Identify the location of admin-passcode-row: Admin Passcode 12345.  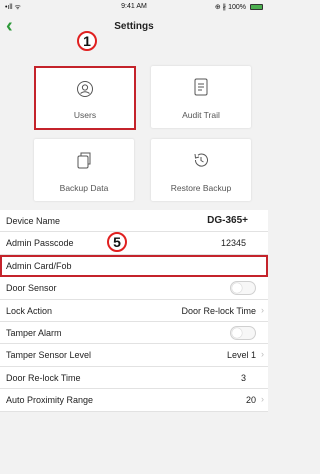
(134, 243).